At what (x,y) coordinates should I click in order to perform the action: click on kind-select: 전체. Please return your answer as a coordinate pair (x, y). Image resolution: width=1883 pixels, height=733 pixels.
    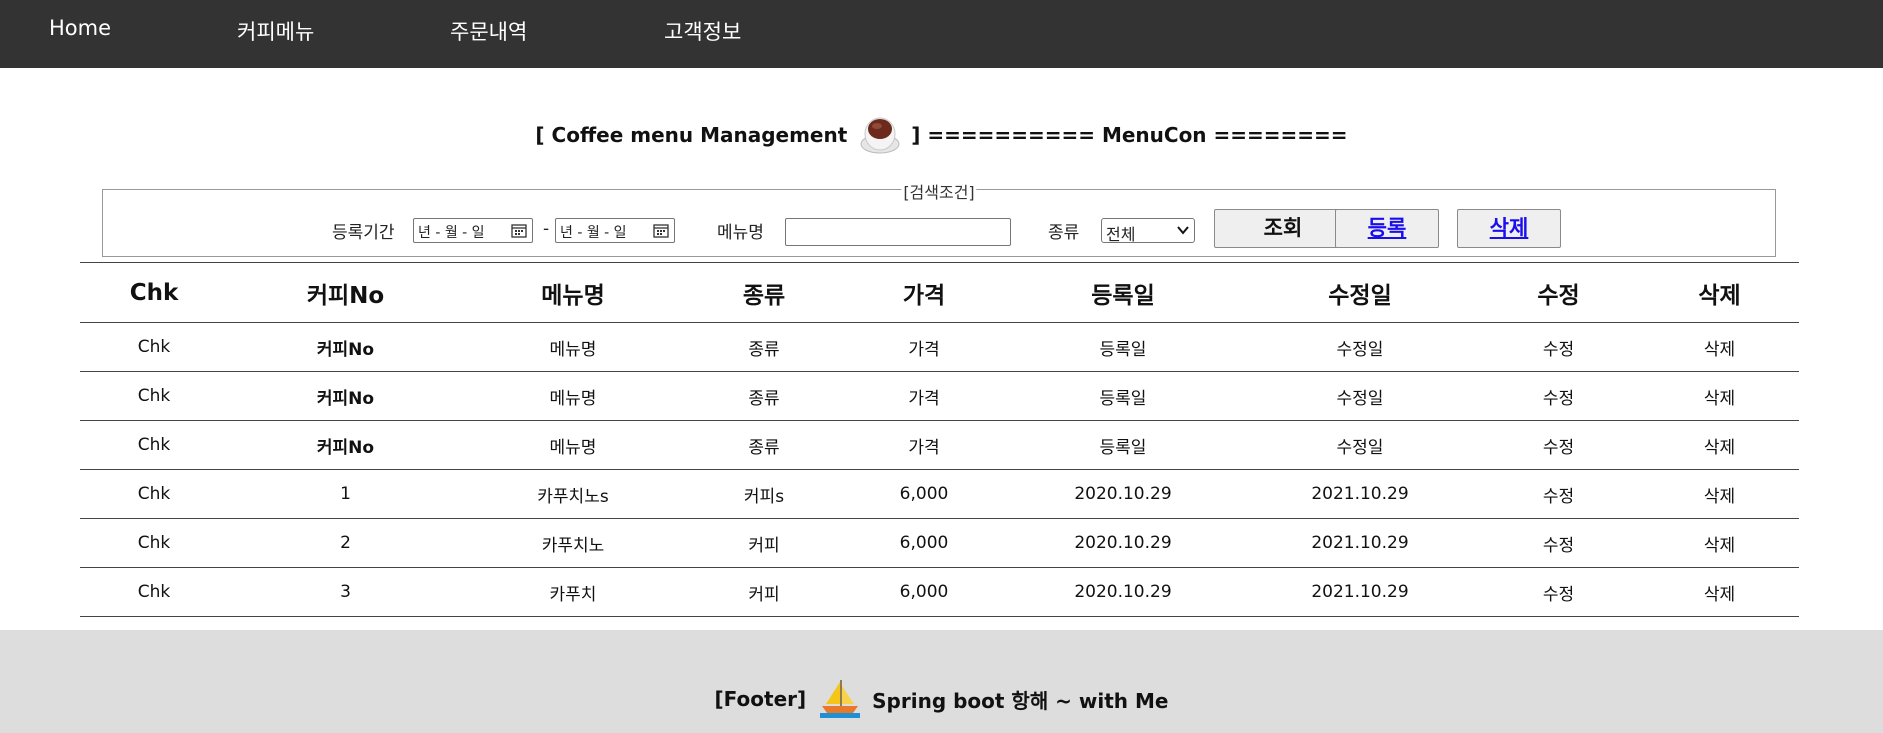
    Looking at the image, I should click on (1148, 231).